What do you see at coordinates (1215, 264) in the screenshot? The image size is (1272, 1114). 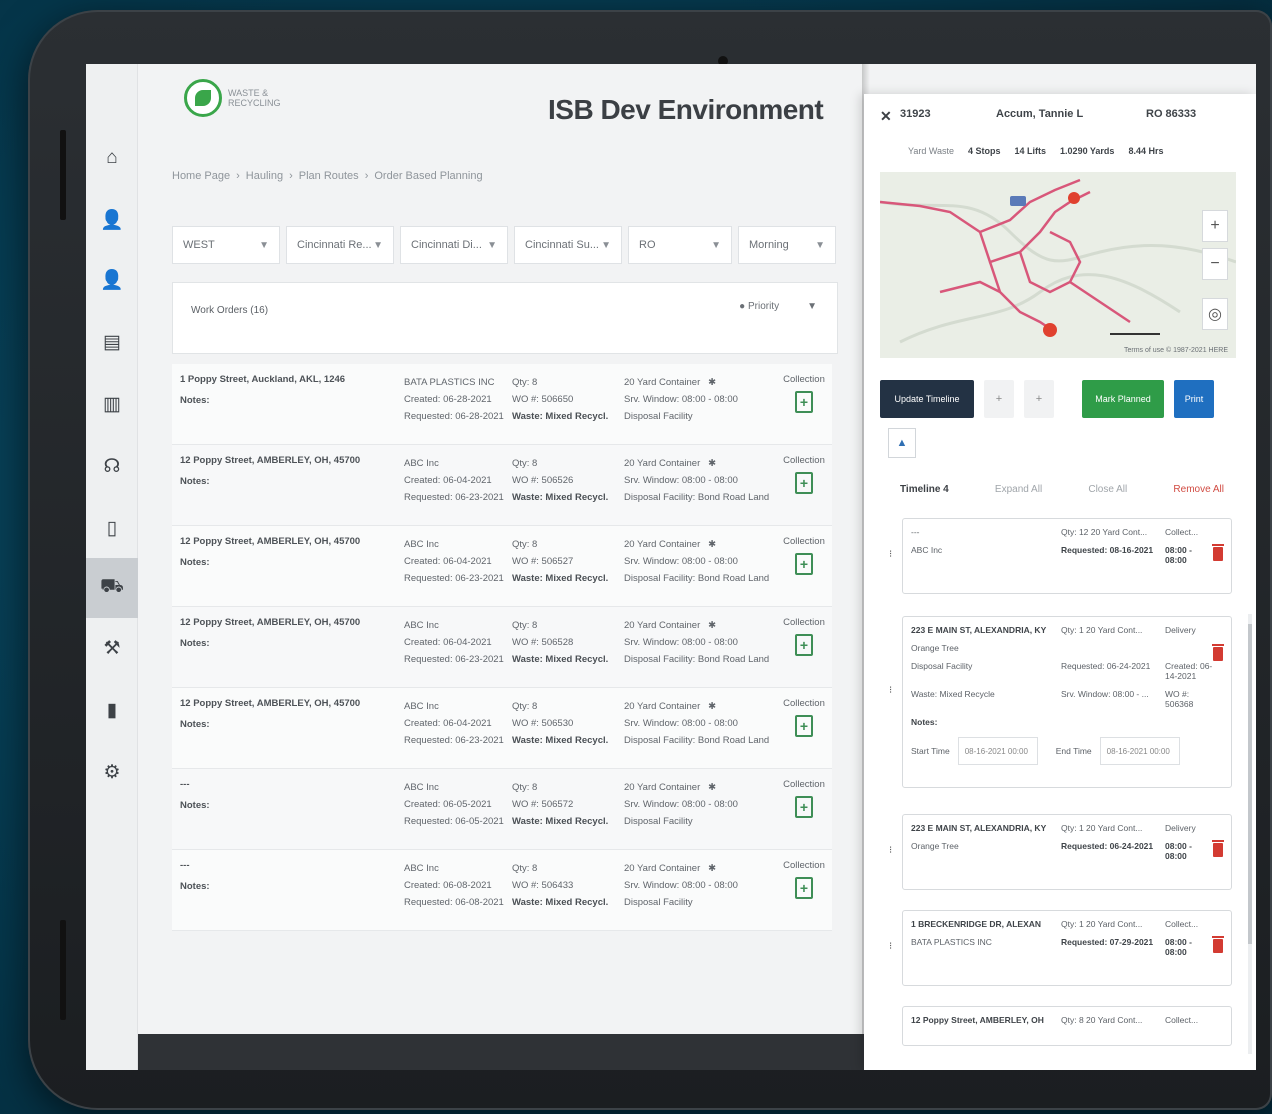 I see `zoom-out-button: −` at bounding box center [1215, 264].